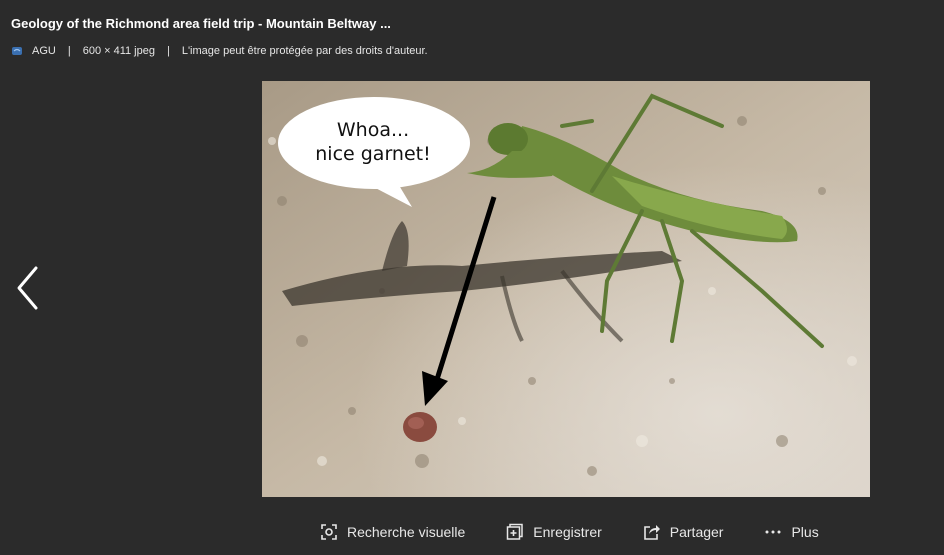  I want to click on more-dots-icon, so click(773, 532).